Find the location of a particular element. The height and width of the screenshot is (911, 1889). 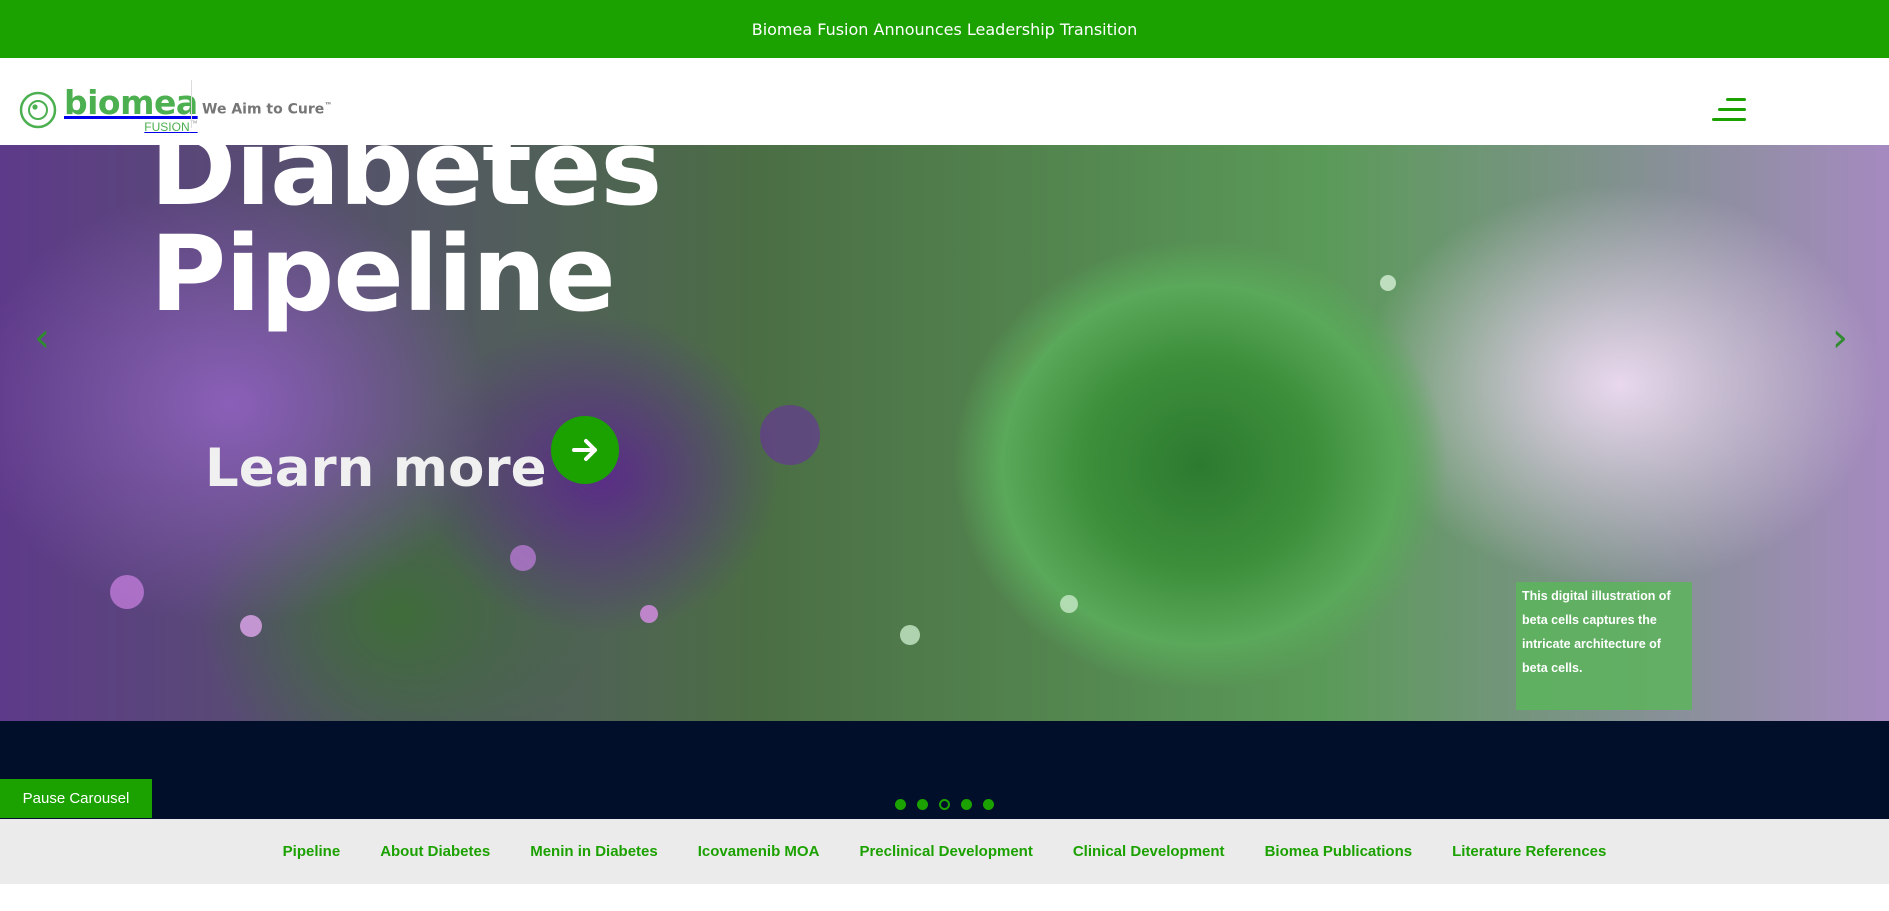

subnav-preclinical-development: Preclinical Development is located at coordinates (945, 851).